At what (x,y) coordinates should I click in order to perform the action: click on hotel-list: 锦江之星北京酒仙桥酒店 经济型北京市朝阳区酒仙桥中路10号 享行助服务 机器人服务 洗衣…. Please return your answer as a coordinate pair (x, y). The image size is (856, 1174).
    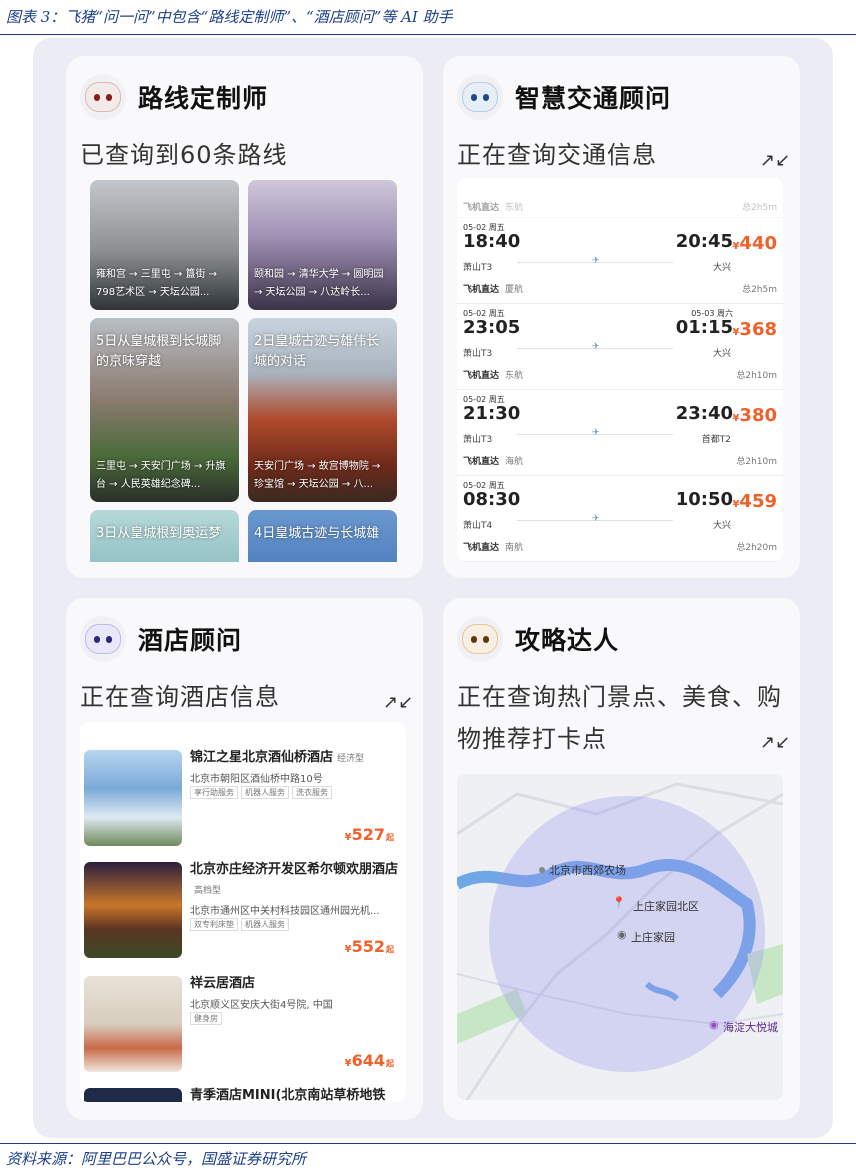
    Looking at the image, I should click on (243, 912).